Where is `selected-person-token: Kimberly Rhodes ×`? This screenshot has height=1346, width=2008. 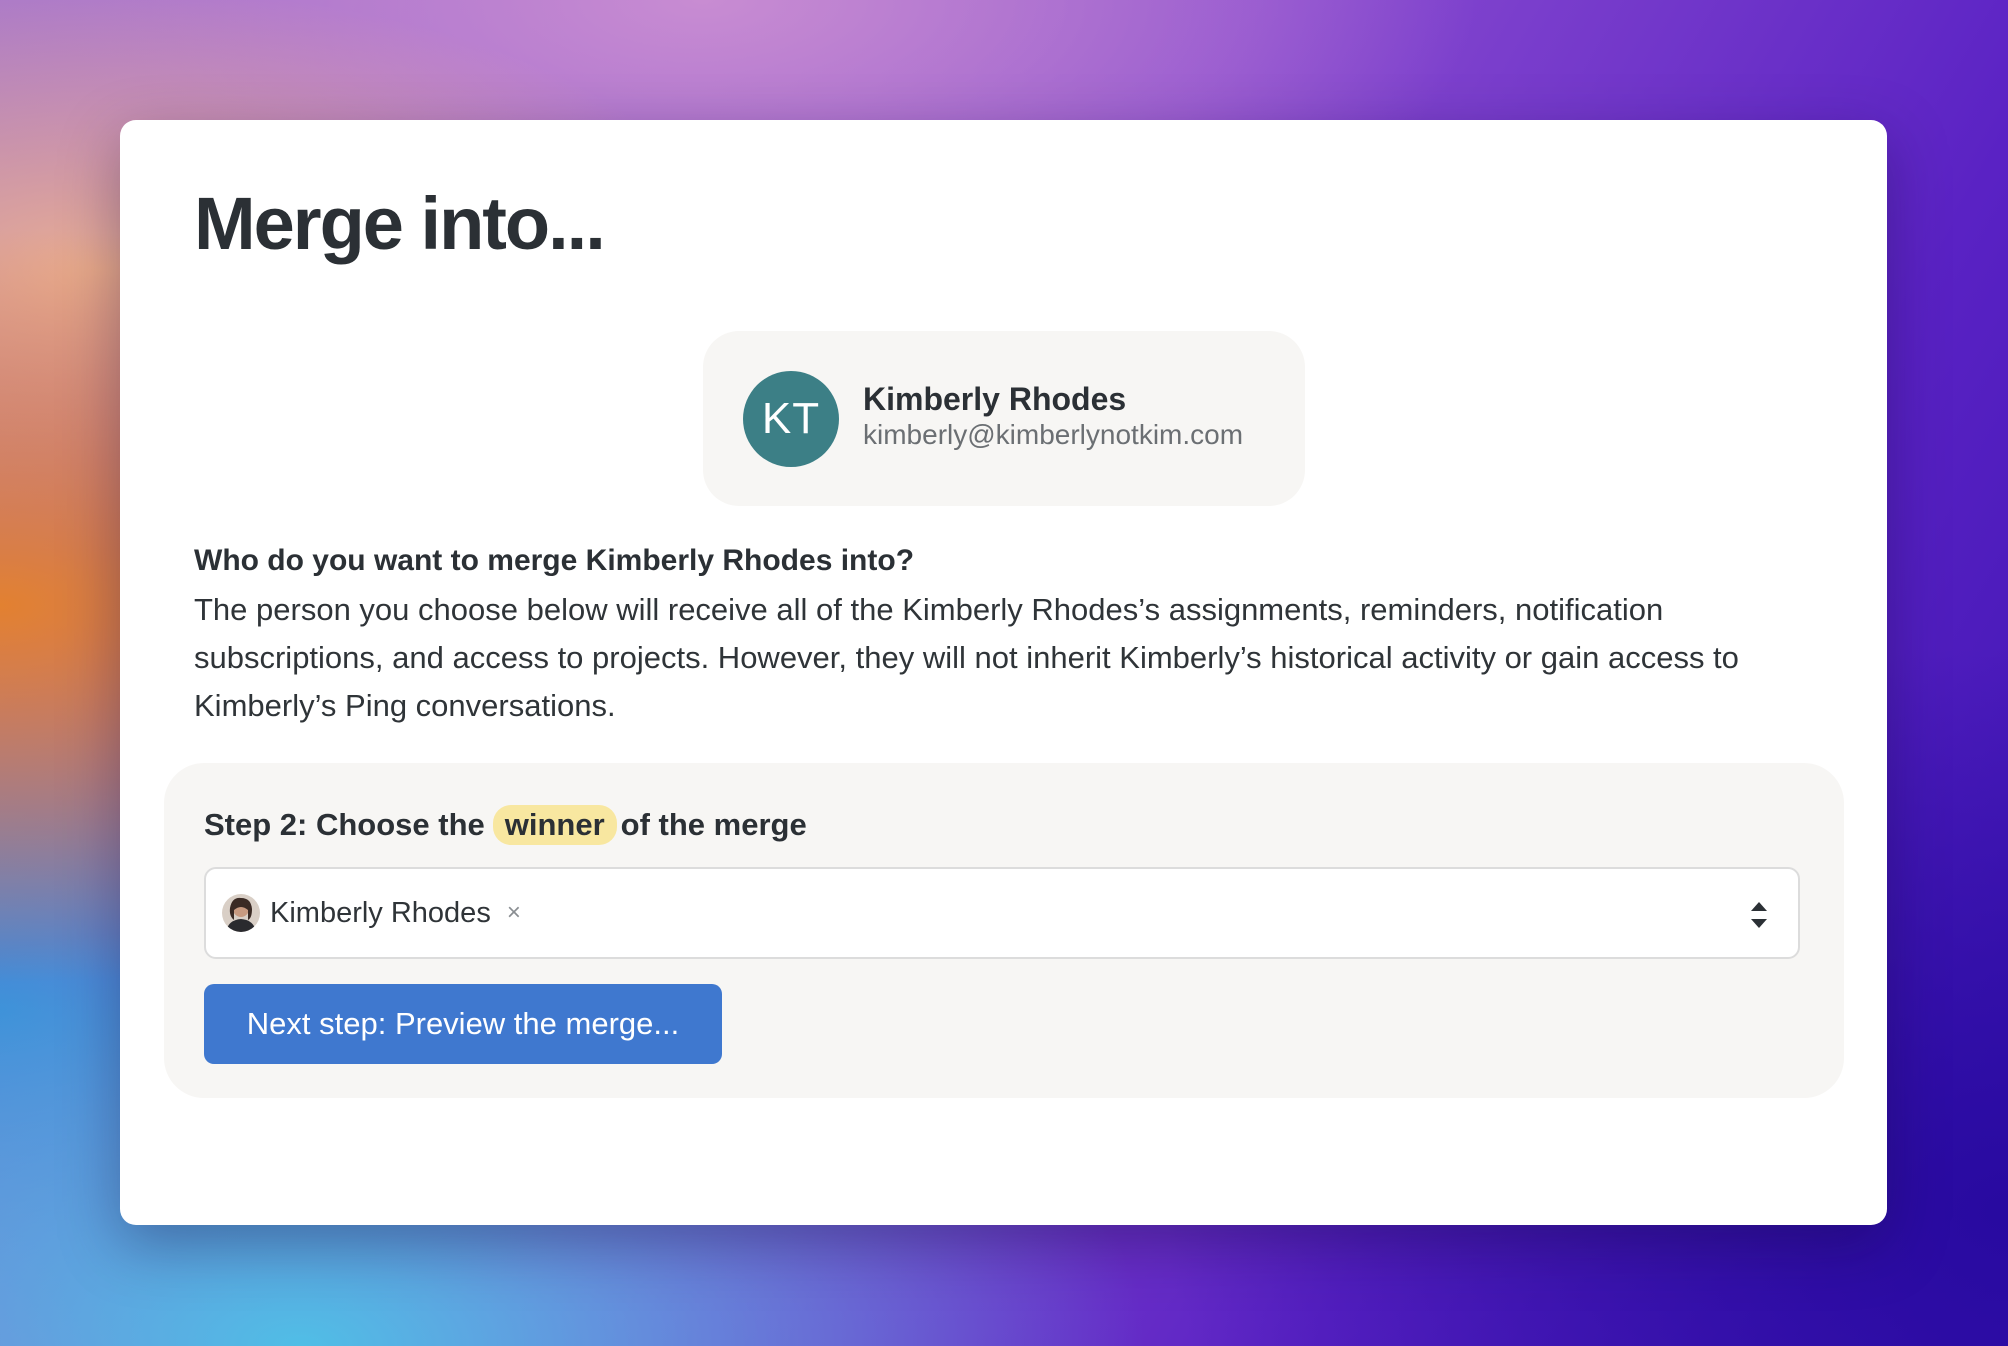
selected-person-token: Kimberly Rhodes × is located at coordinates (371, 913).